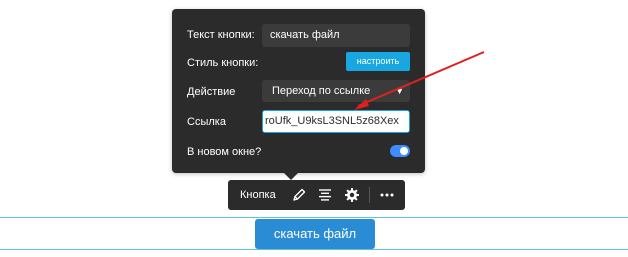 The image size is (628, 257). What do you see at coordinates (399, 91) in the screenshot?
I see `chevron-down-icon: ▼` at bounding box center [399, 91].